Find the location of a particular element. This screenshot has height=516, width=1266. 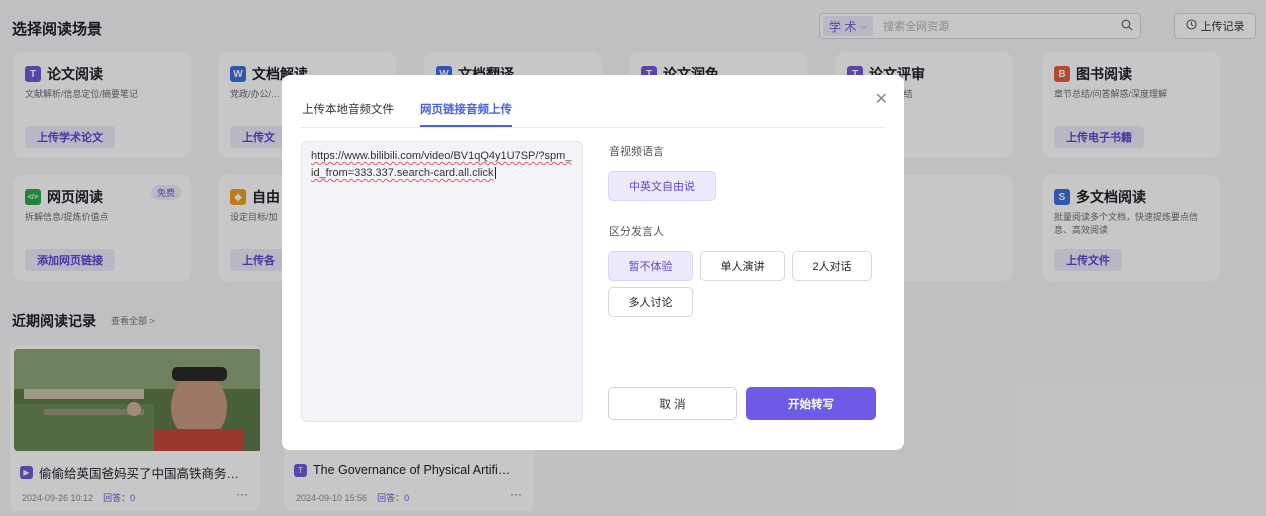

close-icon: ✕ is located at coordinates (881, 99).